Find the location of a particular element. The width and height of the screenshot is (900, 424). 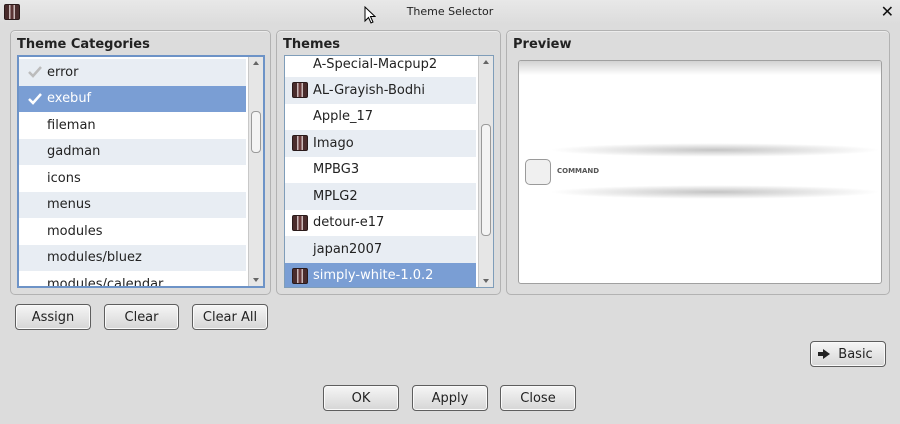

window-title: Theme Selector is located at coordinates (450, 11).